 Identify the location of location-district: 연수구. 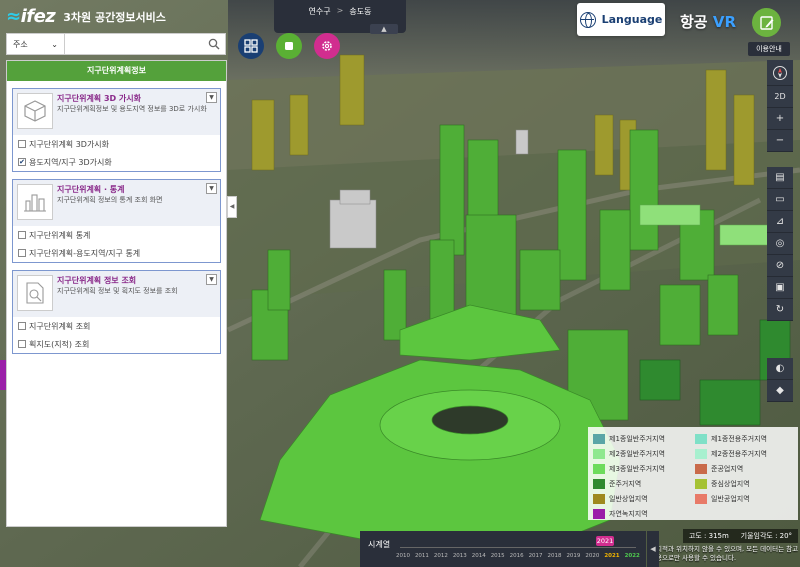
(320, 11).